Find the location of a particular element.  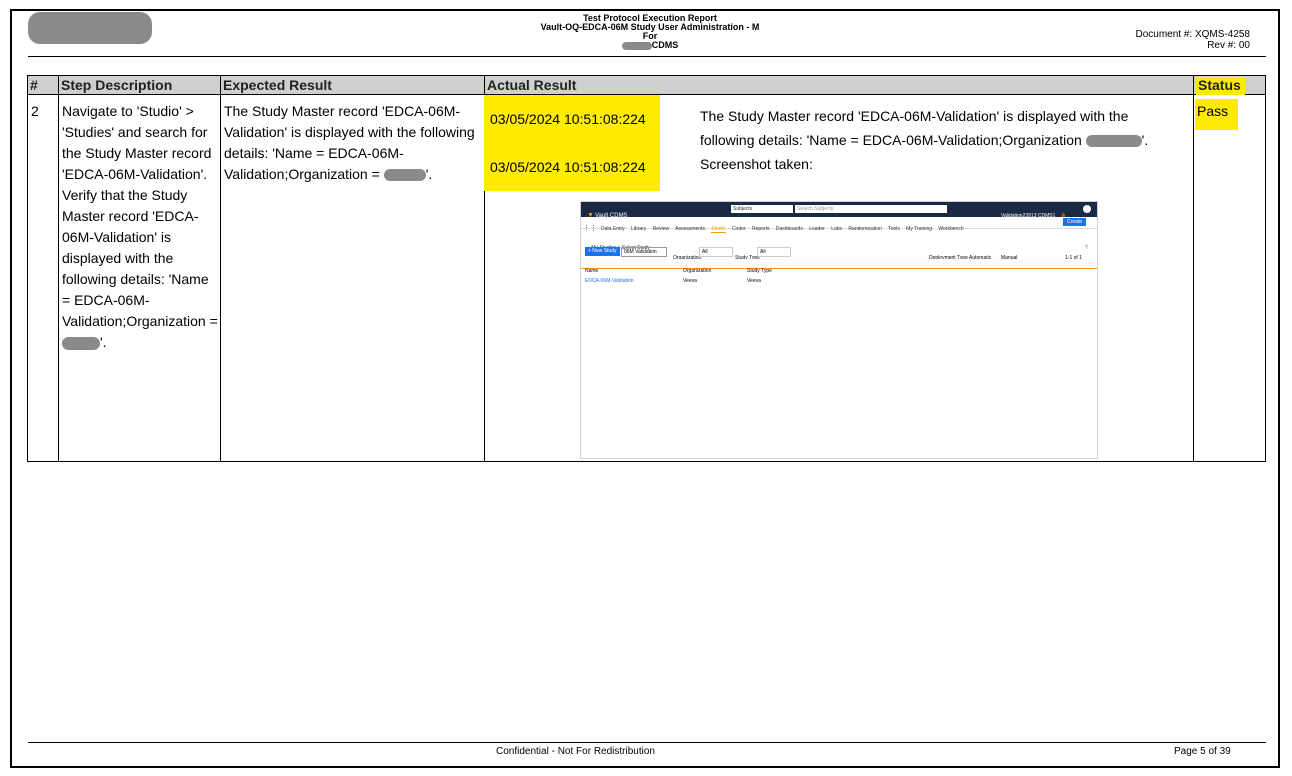

results-header: Name Organization Study Type is located at coordinates (839, 266).